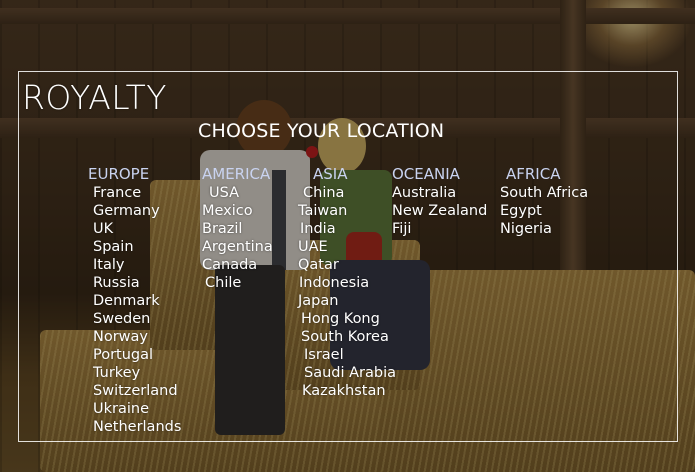 The image size is (695, 472). I want to click on country-link: UAE, so click(347, 247).